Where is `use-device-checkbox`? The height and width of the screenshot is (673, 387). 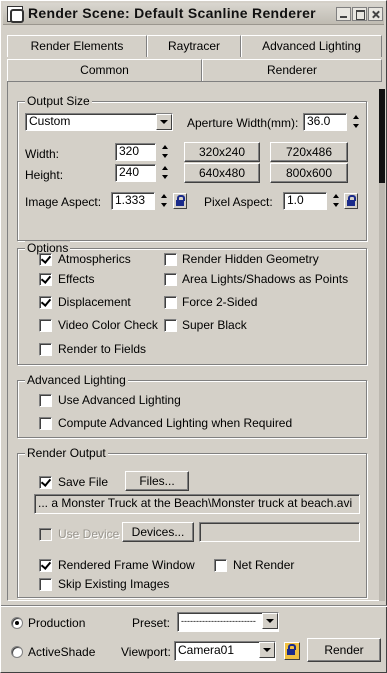
use-device-checkbox is located at coordinates (45, 534).